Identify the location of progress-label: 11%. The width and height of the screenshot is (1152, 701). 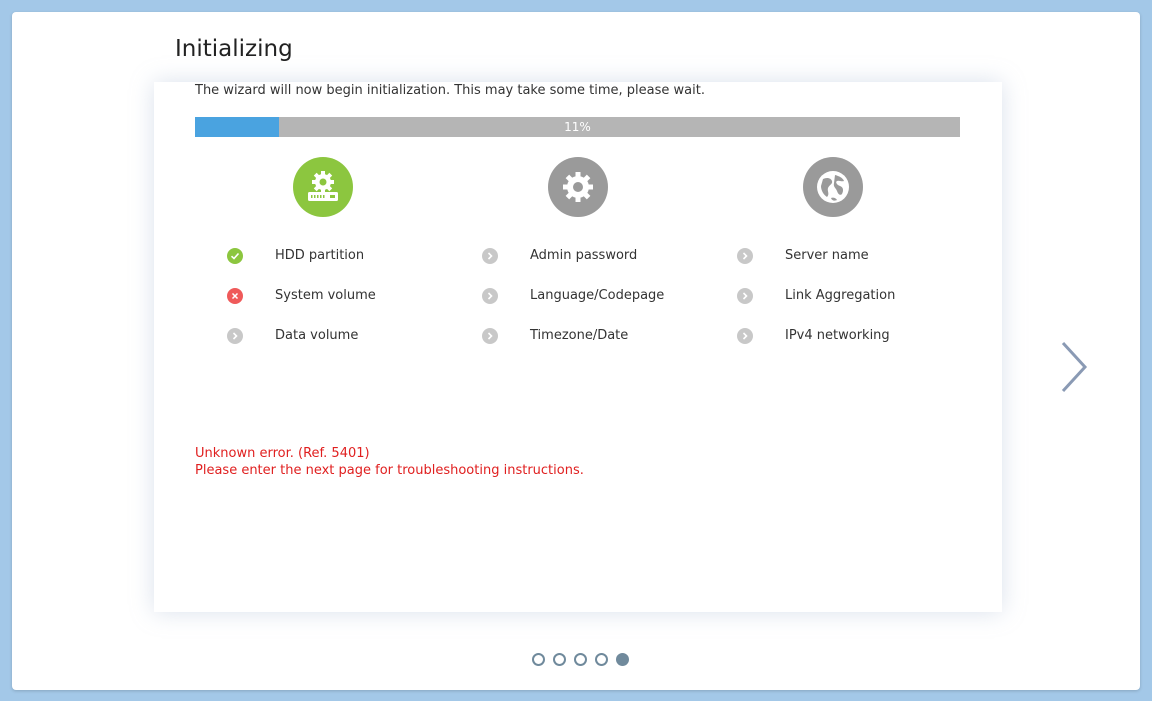
(577, 127).